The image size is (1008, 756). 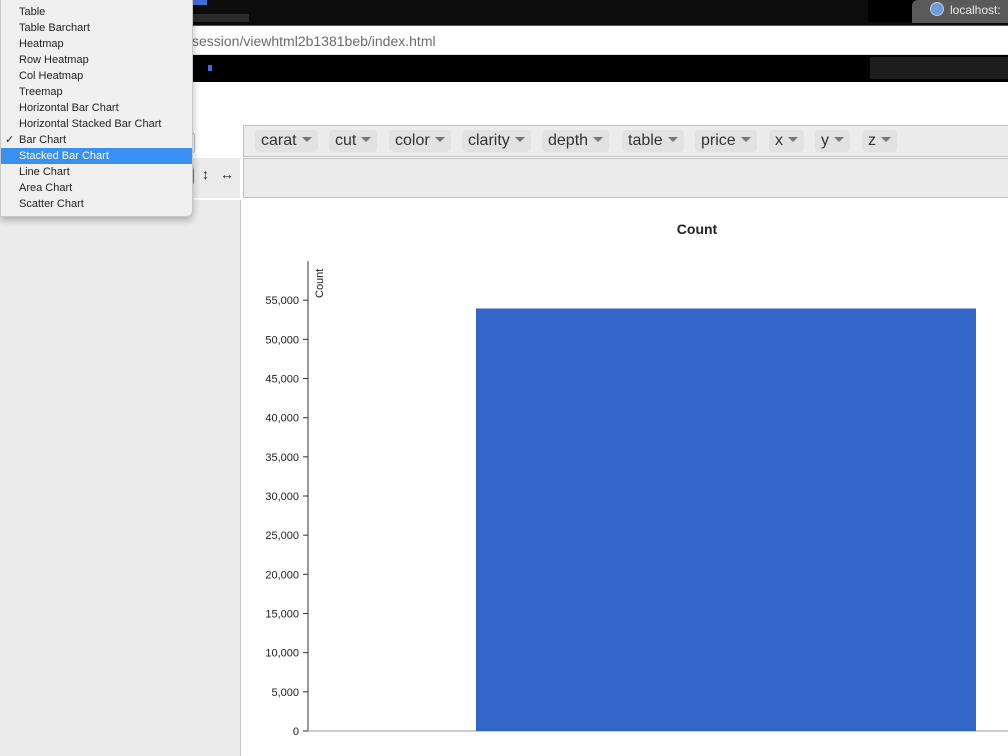 What do you see at coordinates (568, 140) in the screenshot?
I see `attribute-label: depth` at bounding box center [568, 140].